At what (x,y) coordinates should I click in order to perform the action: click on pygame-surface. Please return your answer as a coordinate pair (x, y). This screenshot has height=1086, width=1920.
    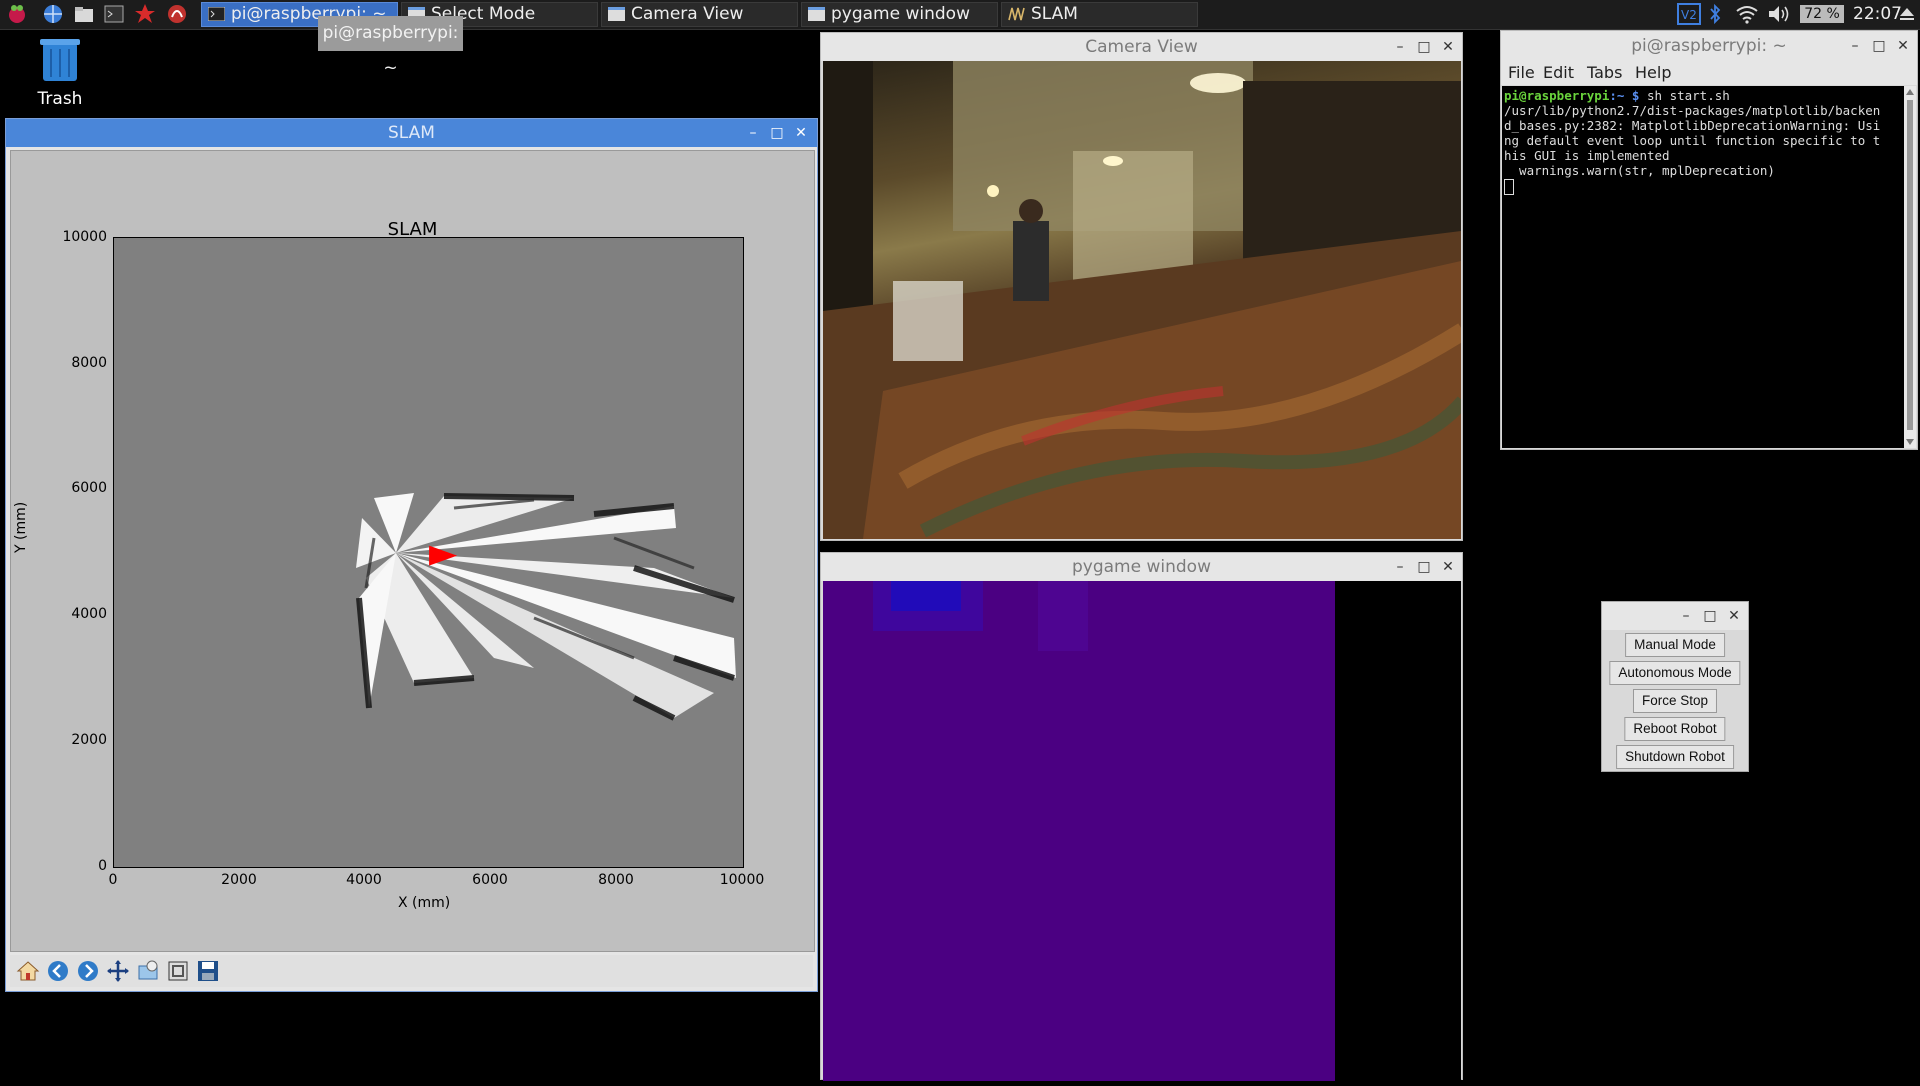
    Looking at the image, I should click on (1079, 831).